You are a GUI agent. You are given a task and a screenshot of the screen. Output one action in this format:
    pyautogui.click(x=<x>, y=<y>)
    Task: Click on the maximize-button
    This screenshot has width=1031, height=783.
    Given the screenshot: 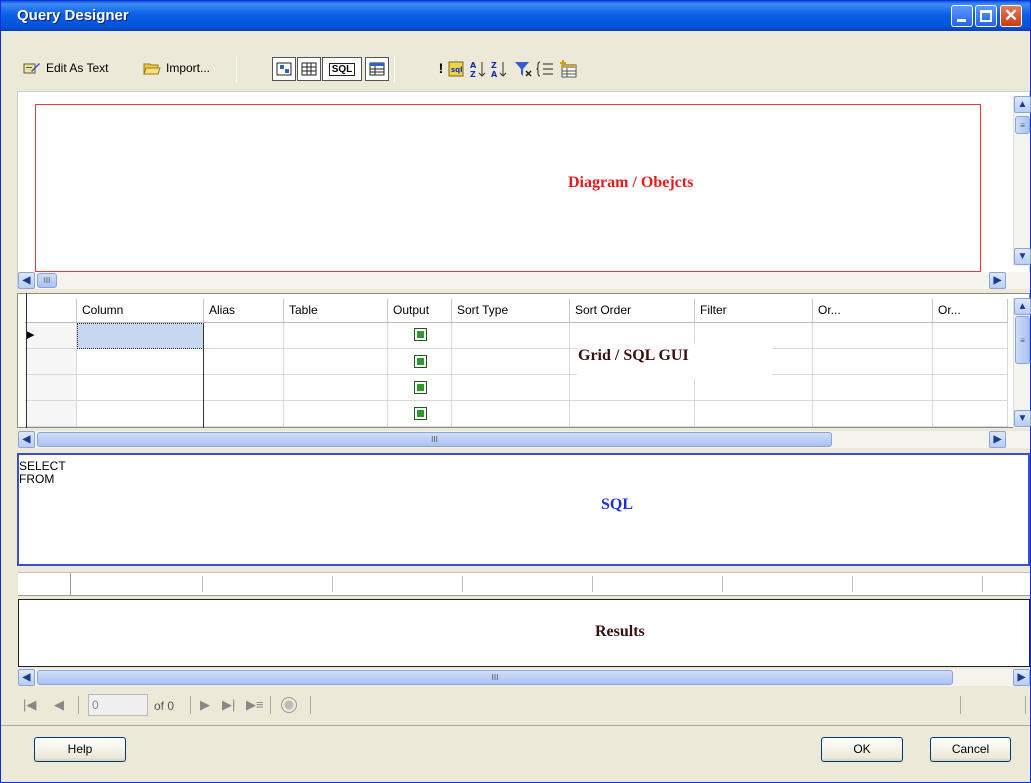 What is the action you would take?
    pyautogui.click(x=986, y=16)
    